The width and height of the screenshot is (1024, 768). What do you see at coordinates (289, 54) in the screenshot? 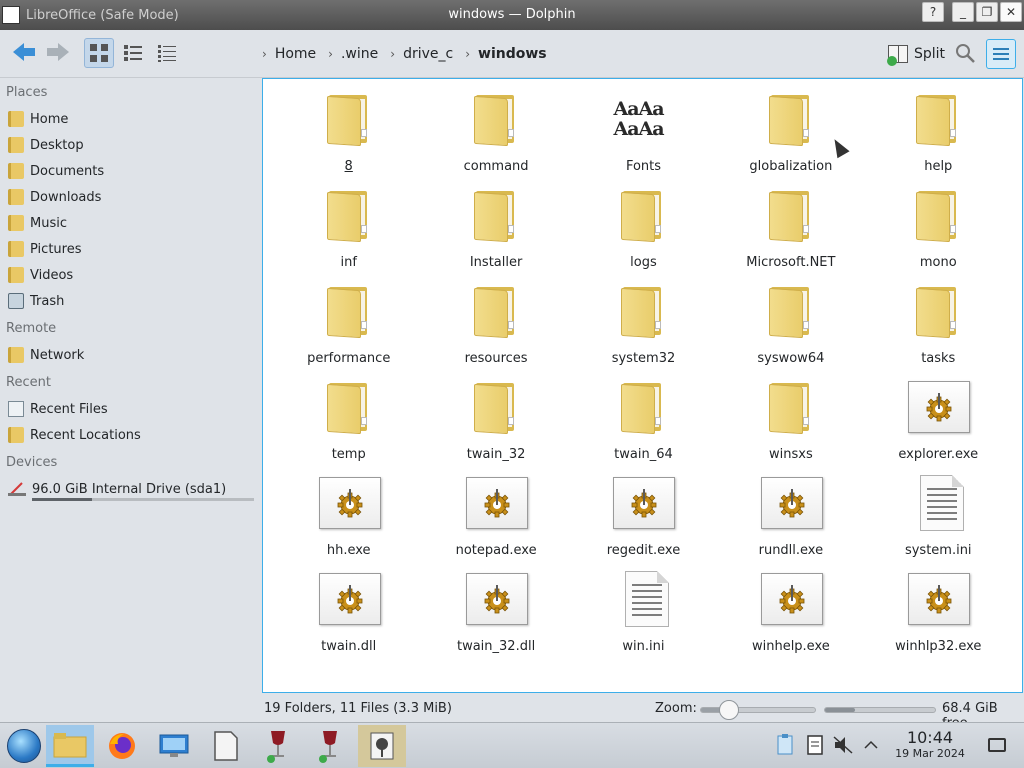
I see `breadcrumb-home: › Home` at bounding box center [289, 54].